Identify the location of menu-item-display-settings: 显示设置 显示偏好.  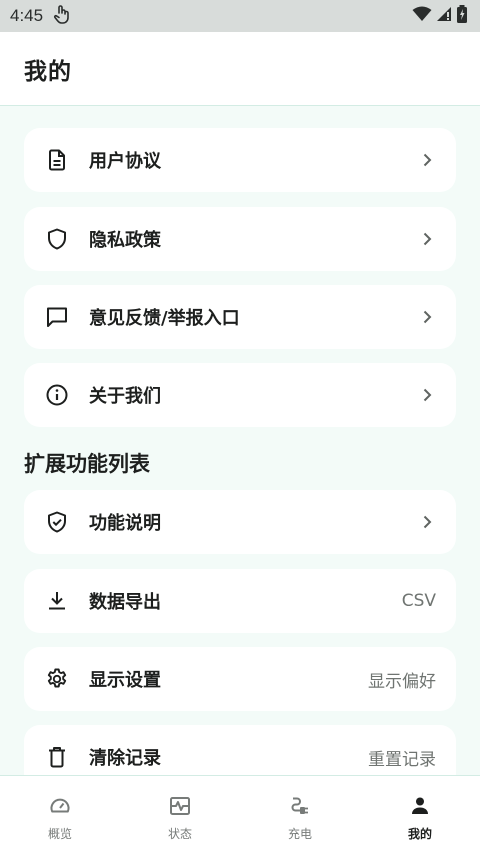
(240, 679).